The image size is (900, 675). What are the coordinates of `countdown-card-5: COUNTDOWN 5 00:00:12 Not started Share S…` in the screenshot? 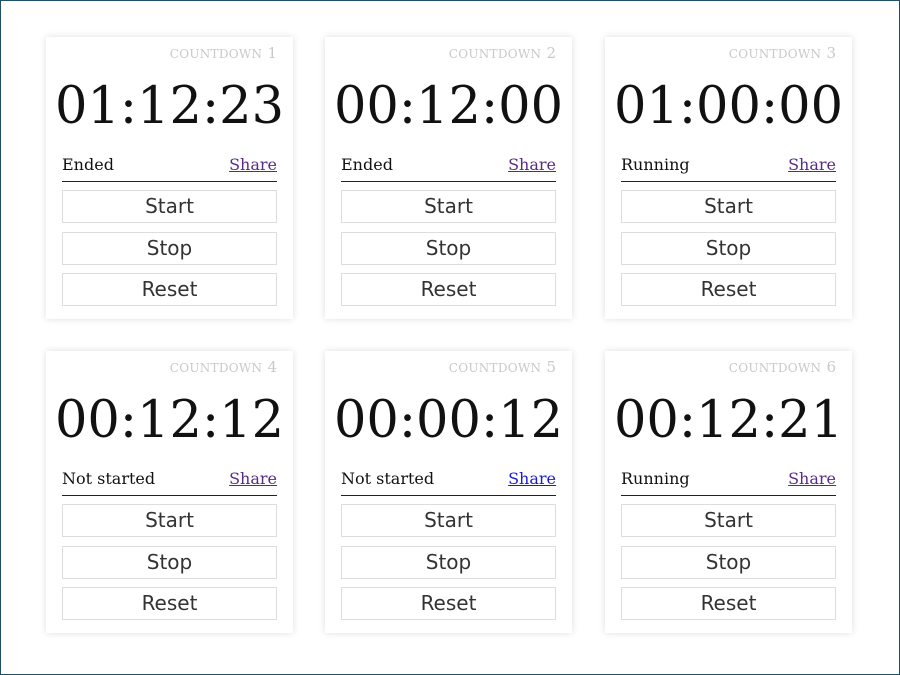 It's located at (448, 492).